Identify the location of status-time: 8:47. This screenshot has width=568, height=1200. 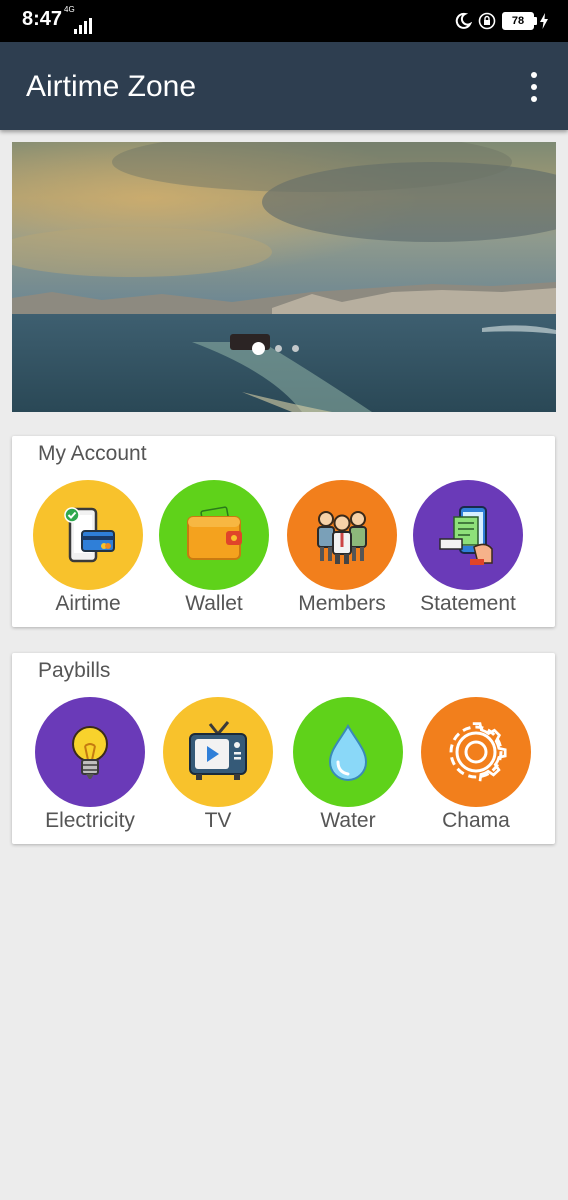
(42, 19).